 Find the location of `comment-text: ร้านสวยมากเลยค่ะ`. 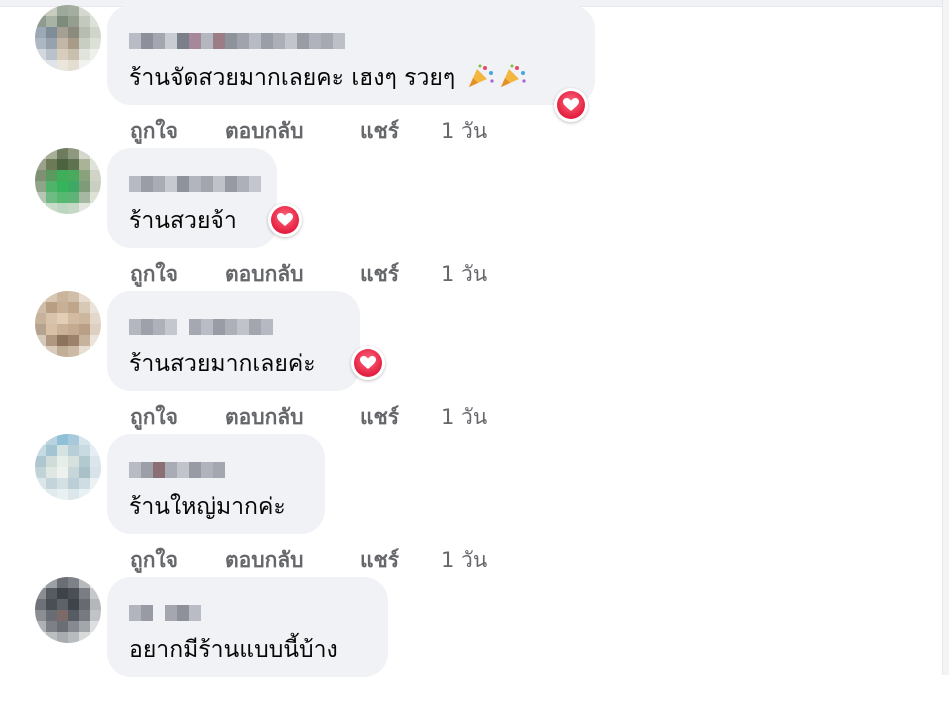

comment-text: ร้านสวยมากเลยค่ะ is located at coordinates (222, 364).